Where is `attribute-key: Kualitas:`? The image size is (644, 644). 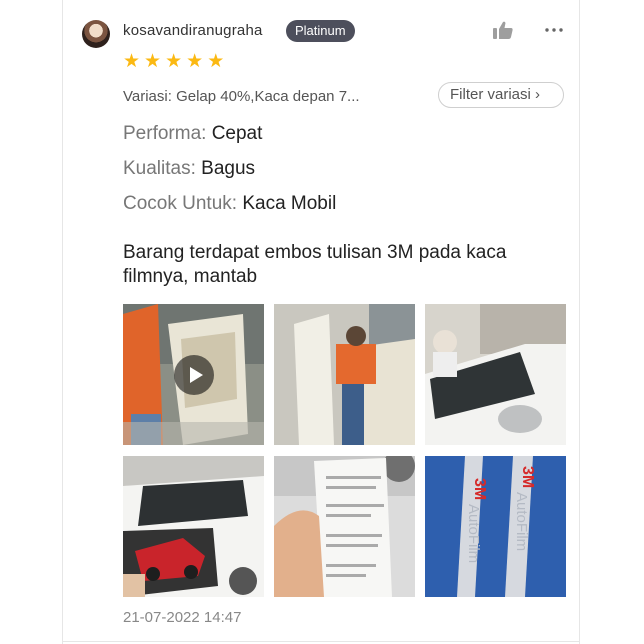
attribute-key: Kualitas: is located at coordinates (159, 168).